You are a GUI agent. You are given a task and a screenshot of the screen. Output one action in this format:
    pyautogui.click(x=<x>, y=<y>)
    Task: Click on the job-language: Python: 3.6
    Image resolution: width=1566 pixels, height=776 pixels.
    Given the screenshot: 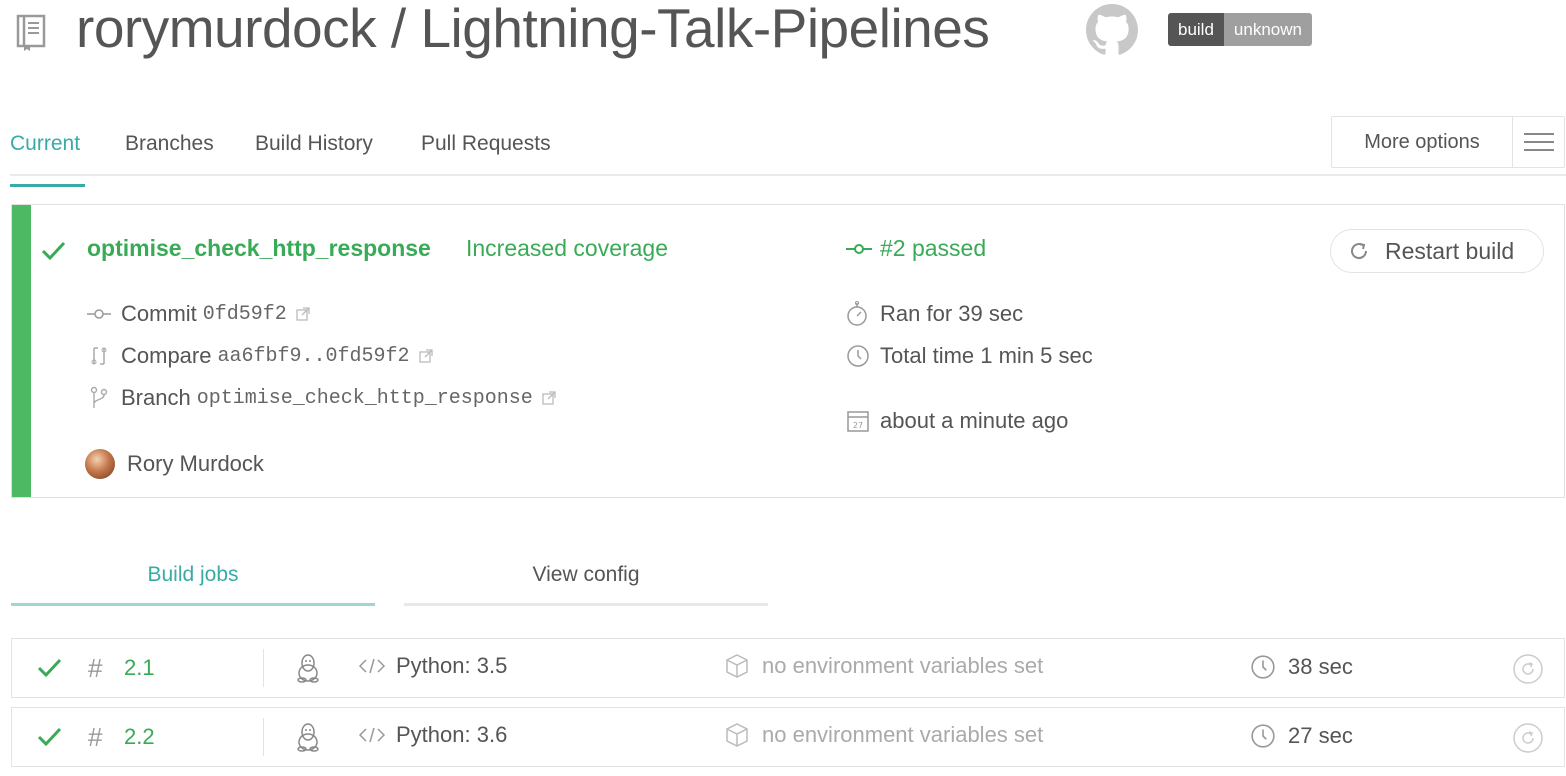 What is the action you would take?
    pyautogui.click(x=432, y=735)
    